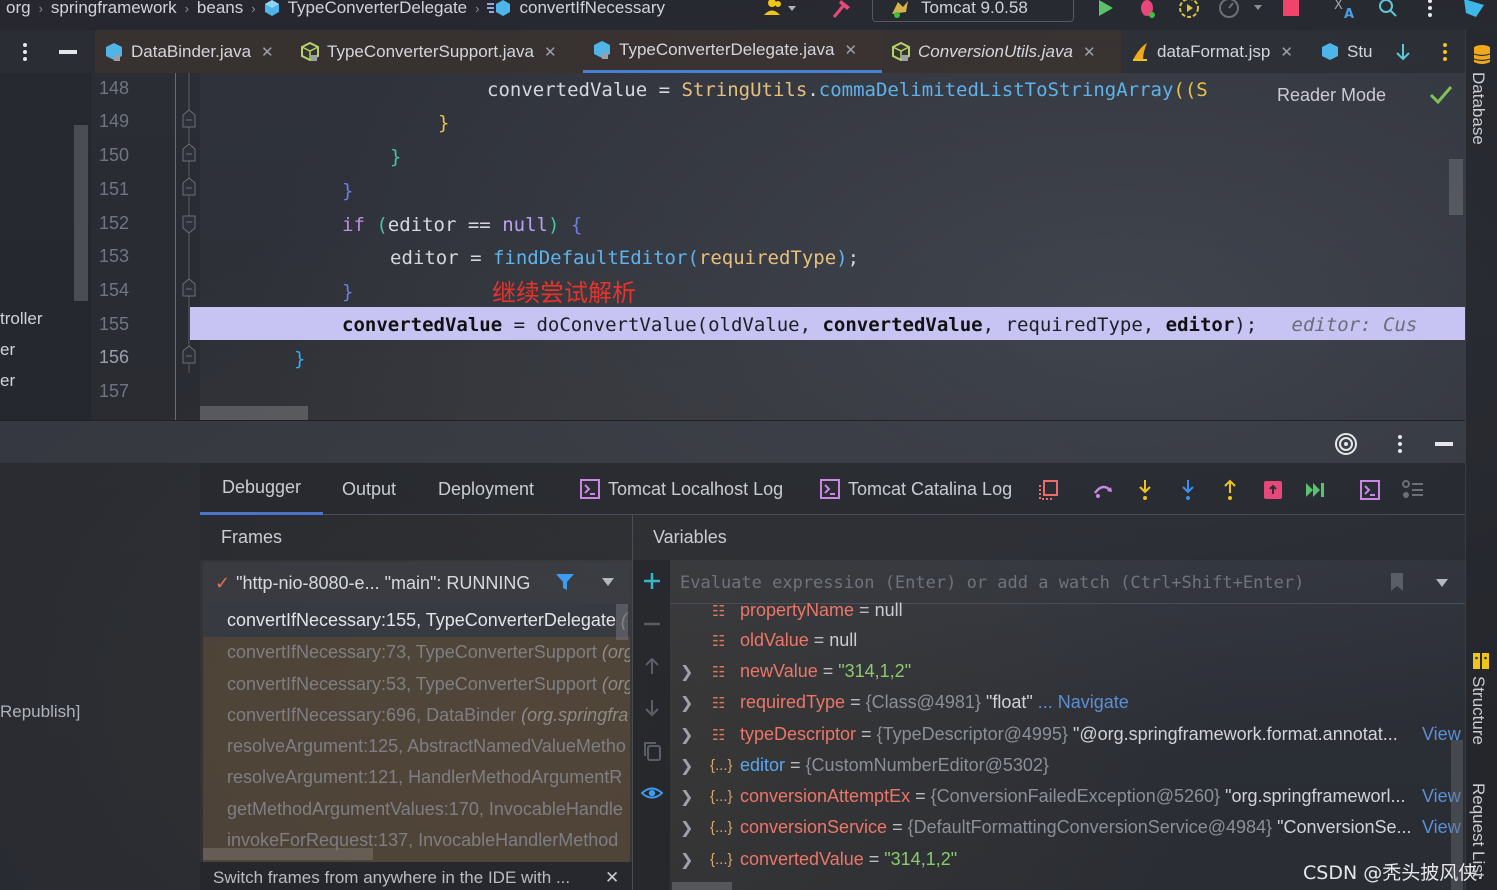 The image size is (1497, 890). I want to click on step-over-button, so click(1103, 490).